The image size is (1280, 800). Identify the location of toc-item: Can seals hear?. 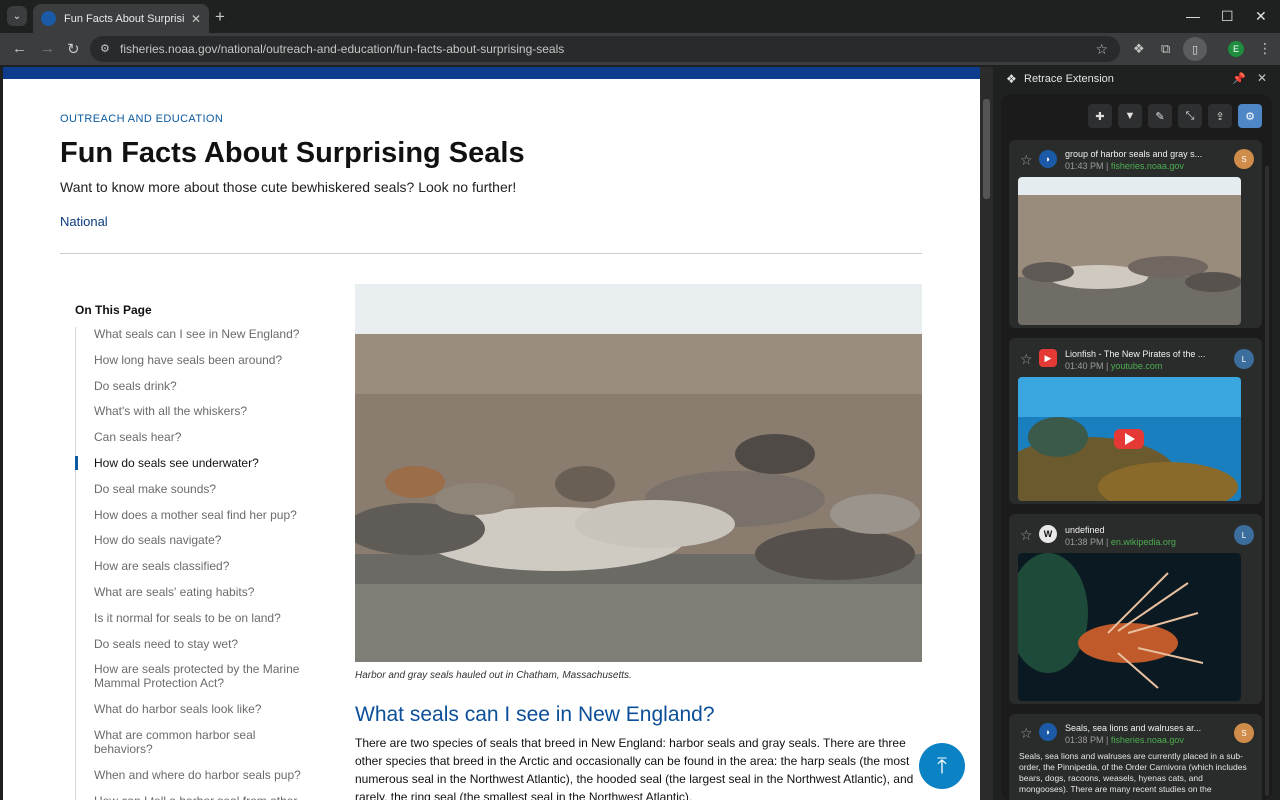
(195, 437).